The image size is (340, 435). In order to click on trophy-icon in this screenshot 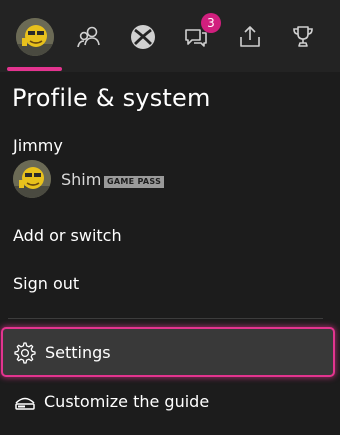, I will do `click(303, 36)`.